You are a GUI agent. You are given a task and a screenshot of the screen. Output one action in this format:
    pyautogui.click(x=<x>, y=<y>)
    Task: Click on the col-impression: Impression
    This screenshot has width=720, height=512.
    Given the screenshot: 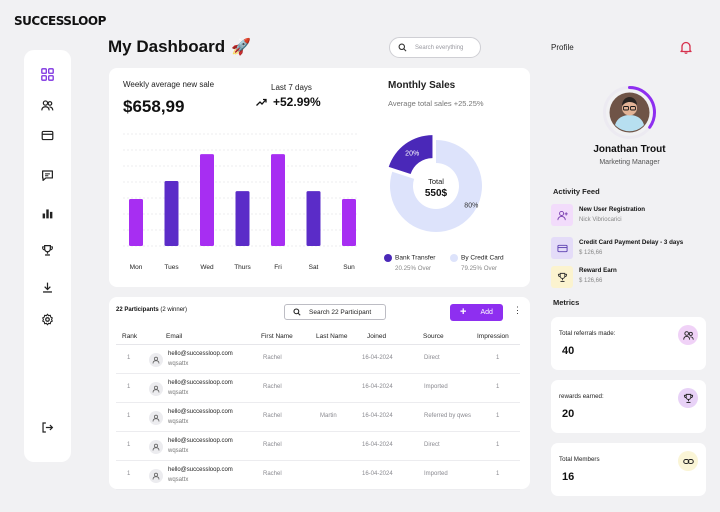 What is the action you would take?
    pyautogui.click(x=493, y=336)
    